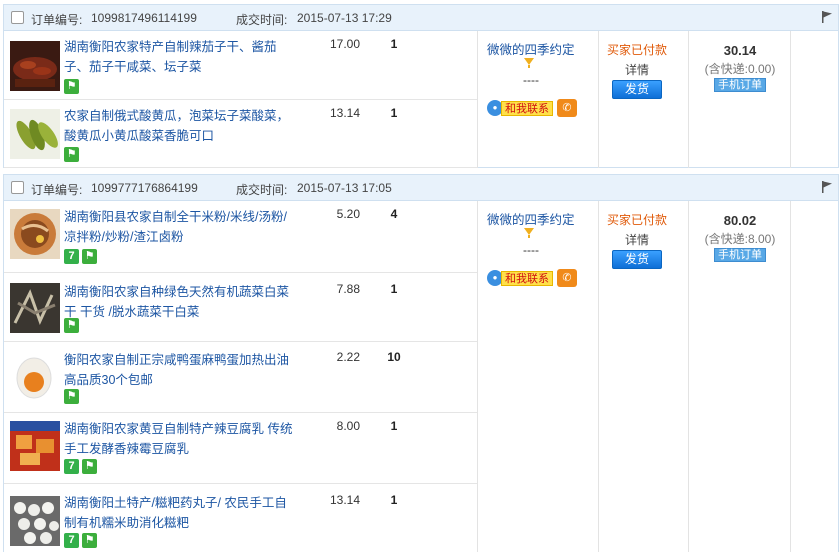 The width and height of the screenshot is (839, 552). Describe the element at coordinates (344, 188) in the screenshot. I see `deal-time: 2015-07-13 17:05` at that location.